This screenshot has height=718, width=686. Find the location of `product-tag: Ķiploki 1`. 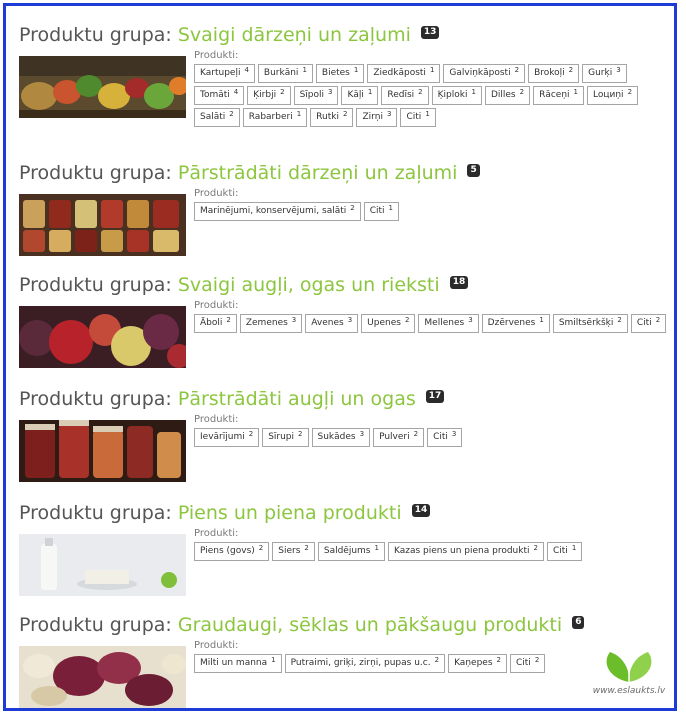

product-tag: Ķiploki 1 is located at coordinates (456, 95).